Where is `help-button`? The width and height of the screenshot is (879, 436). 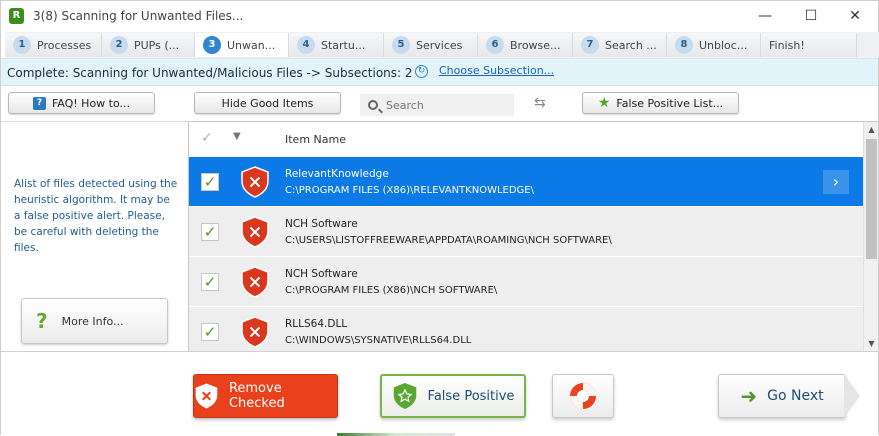 help-button is located at coordinates (583, 396).